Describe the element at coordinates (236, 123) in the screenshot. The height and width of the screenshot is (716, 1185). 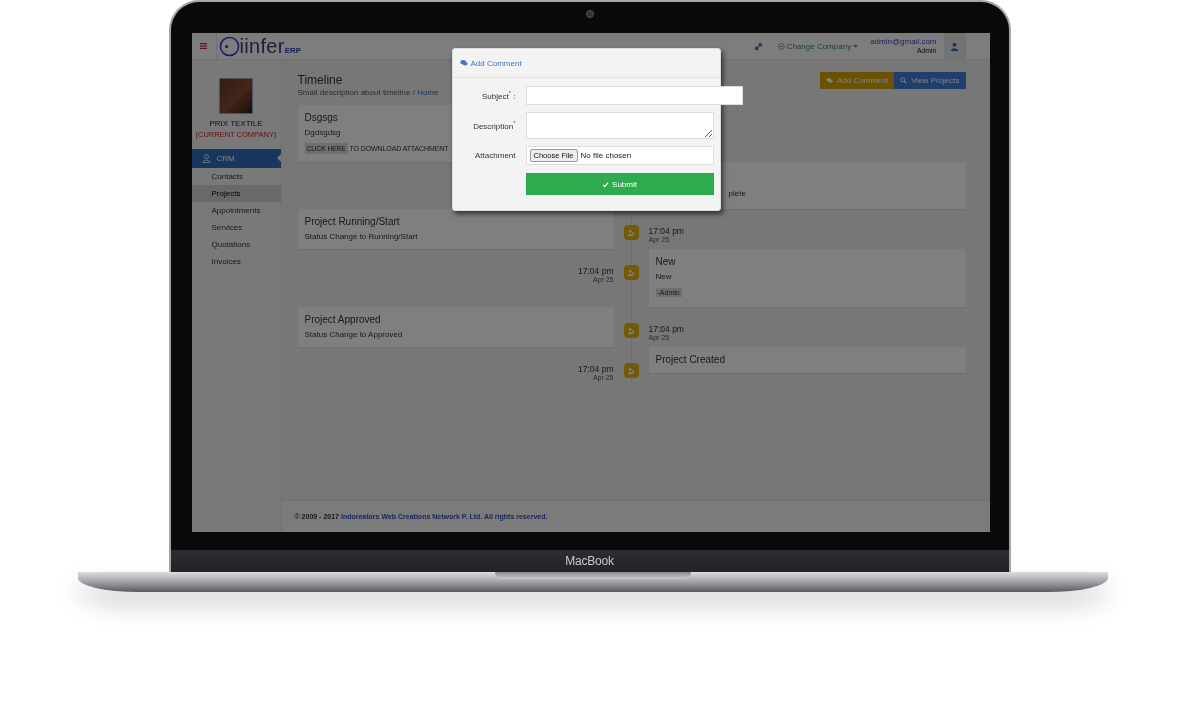
I see `company-name: PRIX TEXTILE` at that location.